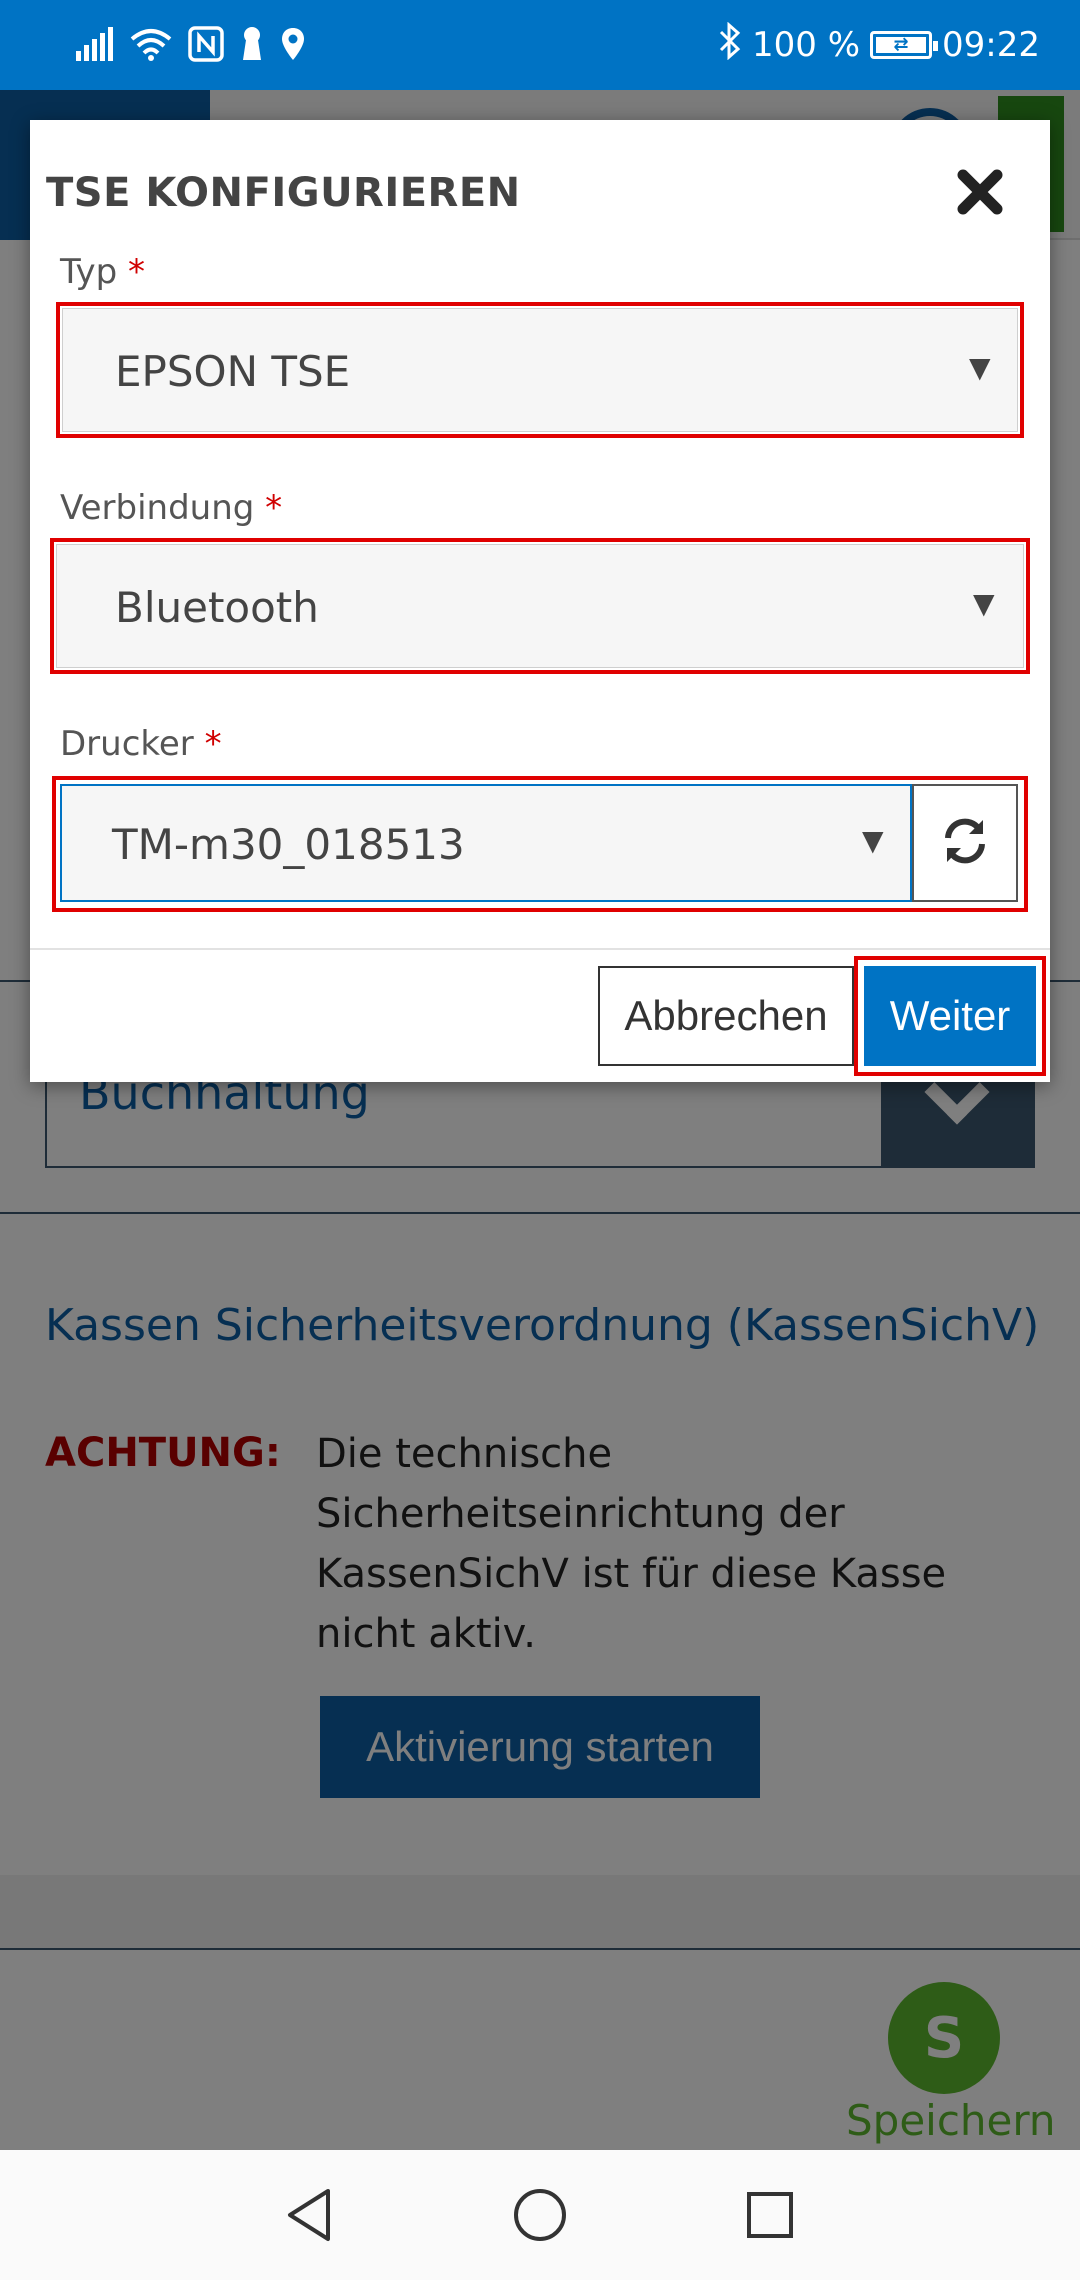 The width and height of the screenshot is (1080, 2280). What do you see at coordinates (252, 46) in the screenshot?
I see `keyhole-icon` at bounding box center [252, 46].